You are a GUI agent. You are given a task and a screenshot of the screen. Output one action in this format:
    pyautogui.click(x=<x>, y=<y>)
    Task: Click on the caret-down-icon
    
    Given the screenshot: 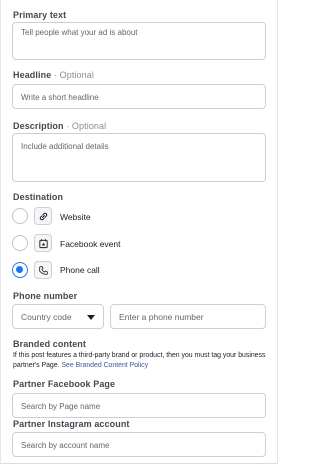 What is the action you would take?
    pyautogui.click(x=91, y=317)
    